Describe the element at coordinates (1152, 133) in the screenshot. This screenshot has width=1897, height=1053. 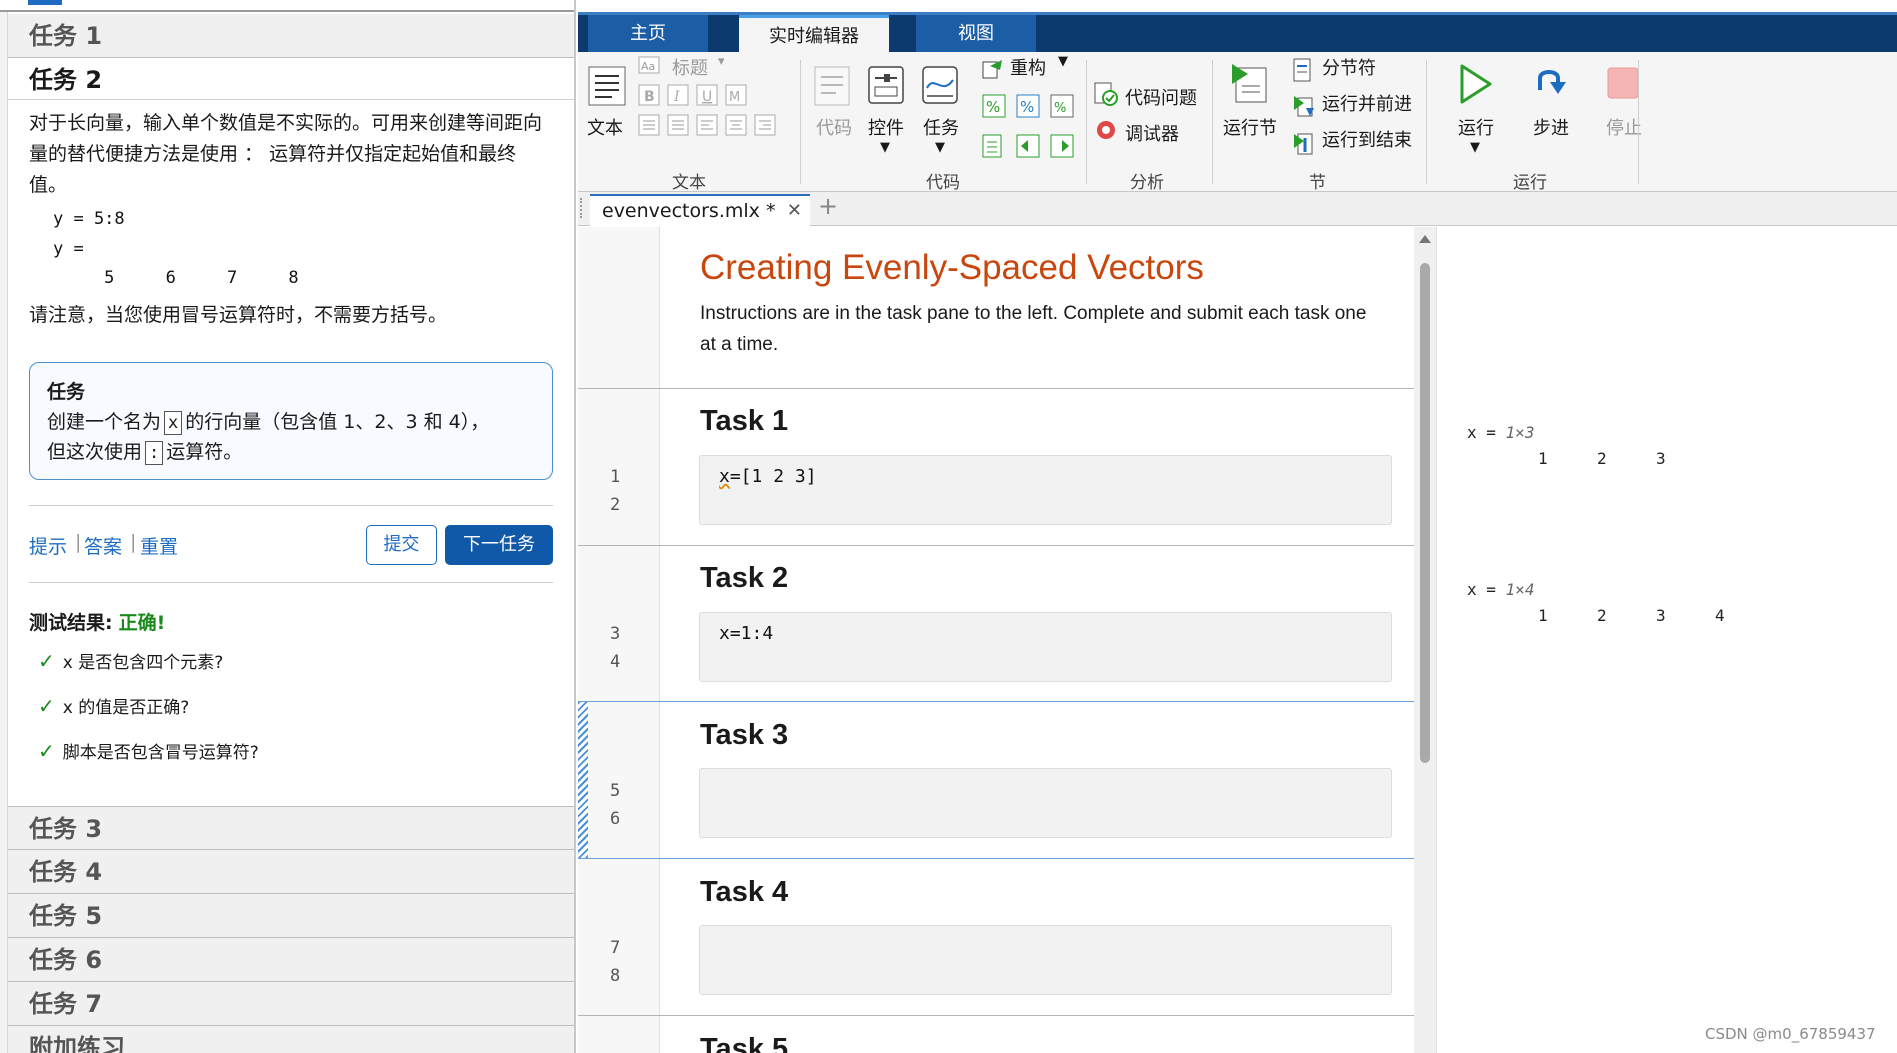
I see `debugger-button: 调试器` at that location.